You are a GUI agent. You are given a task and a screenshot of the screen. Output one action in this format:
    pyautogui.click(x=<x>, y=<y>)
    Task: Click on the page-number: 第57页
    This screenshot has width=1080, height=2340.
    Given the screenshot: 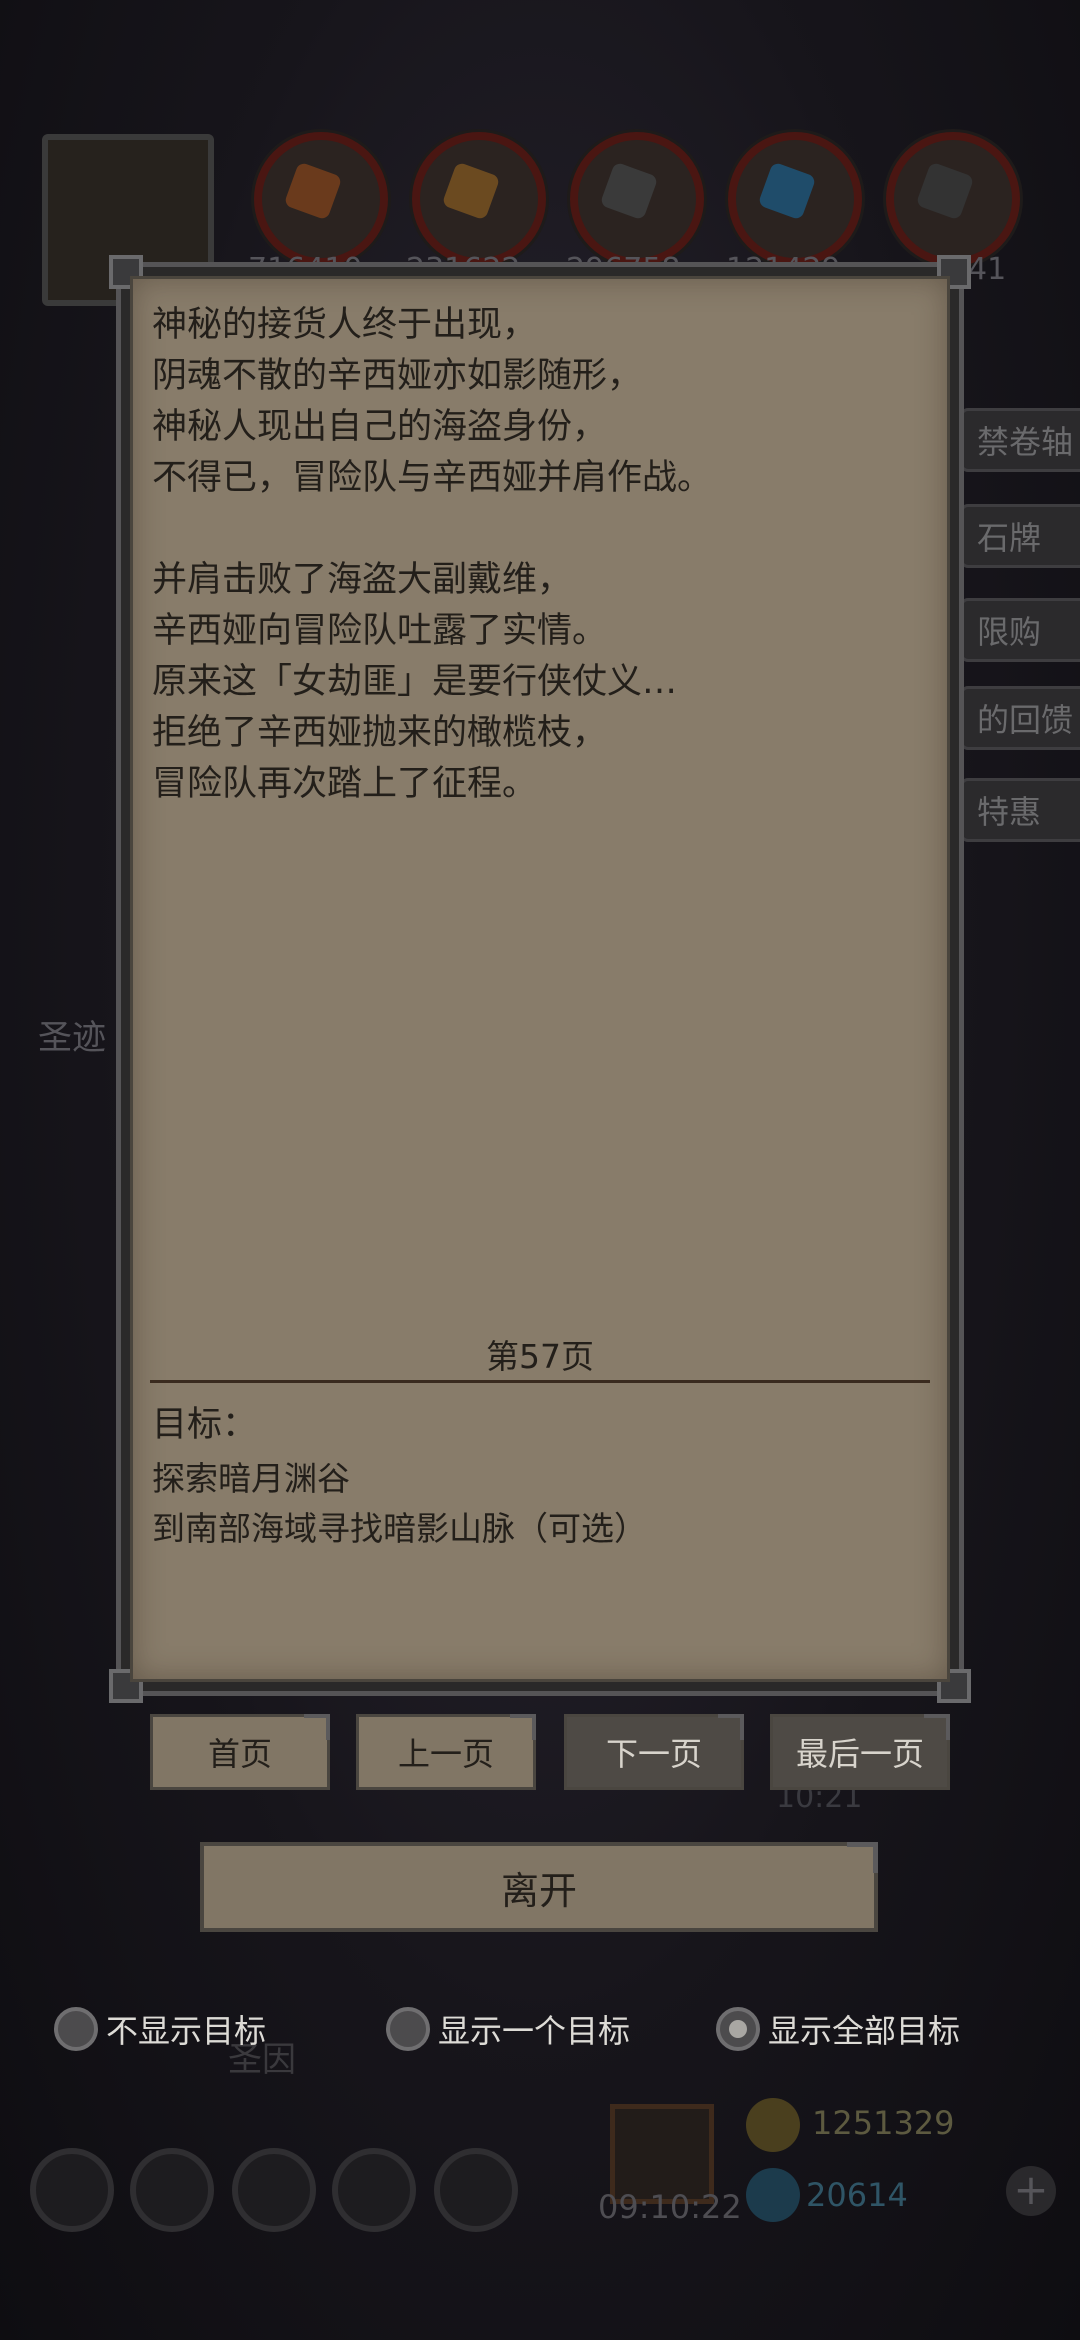 What is the action you would take?
    pyautogui.click(x=540, y=1356)
    